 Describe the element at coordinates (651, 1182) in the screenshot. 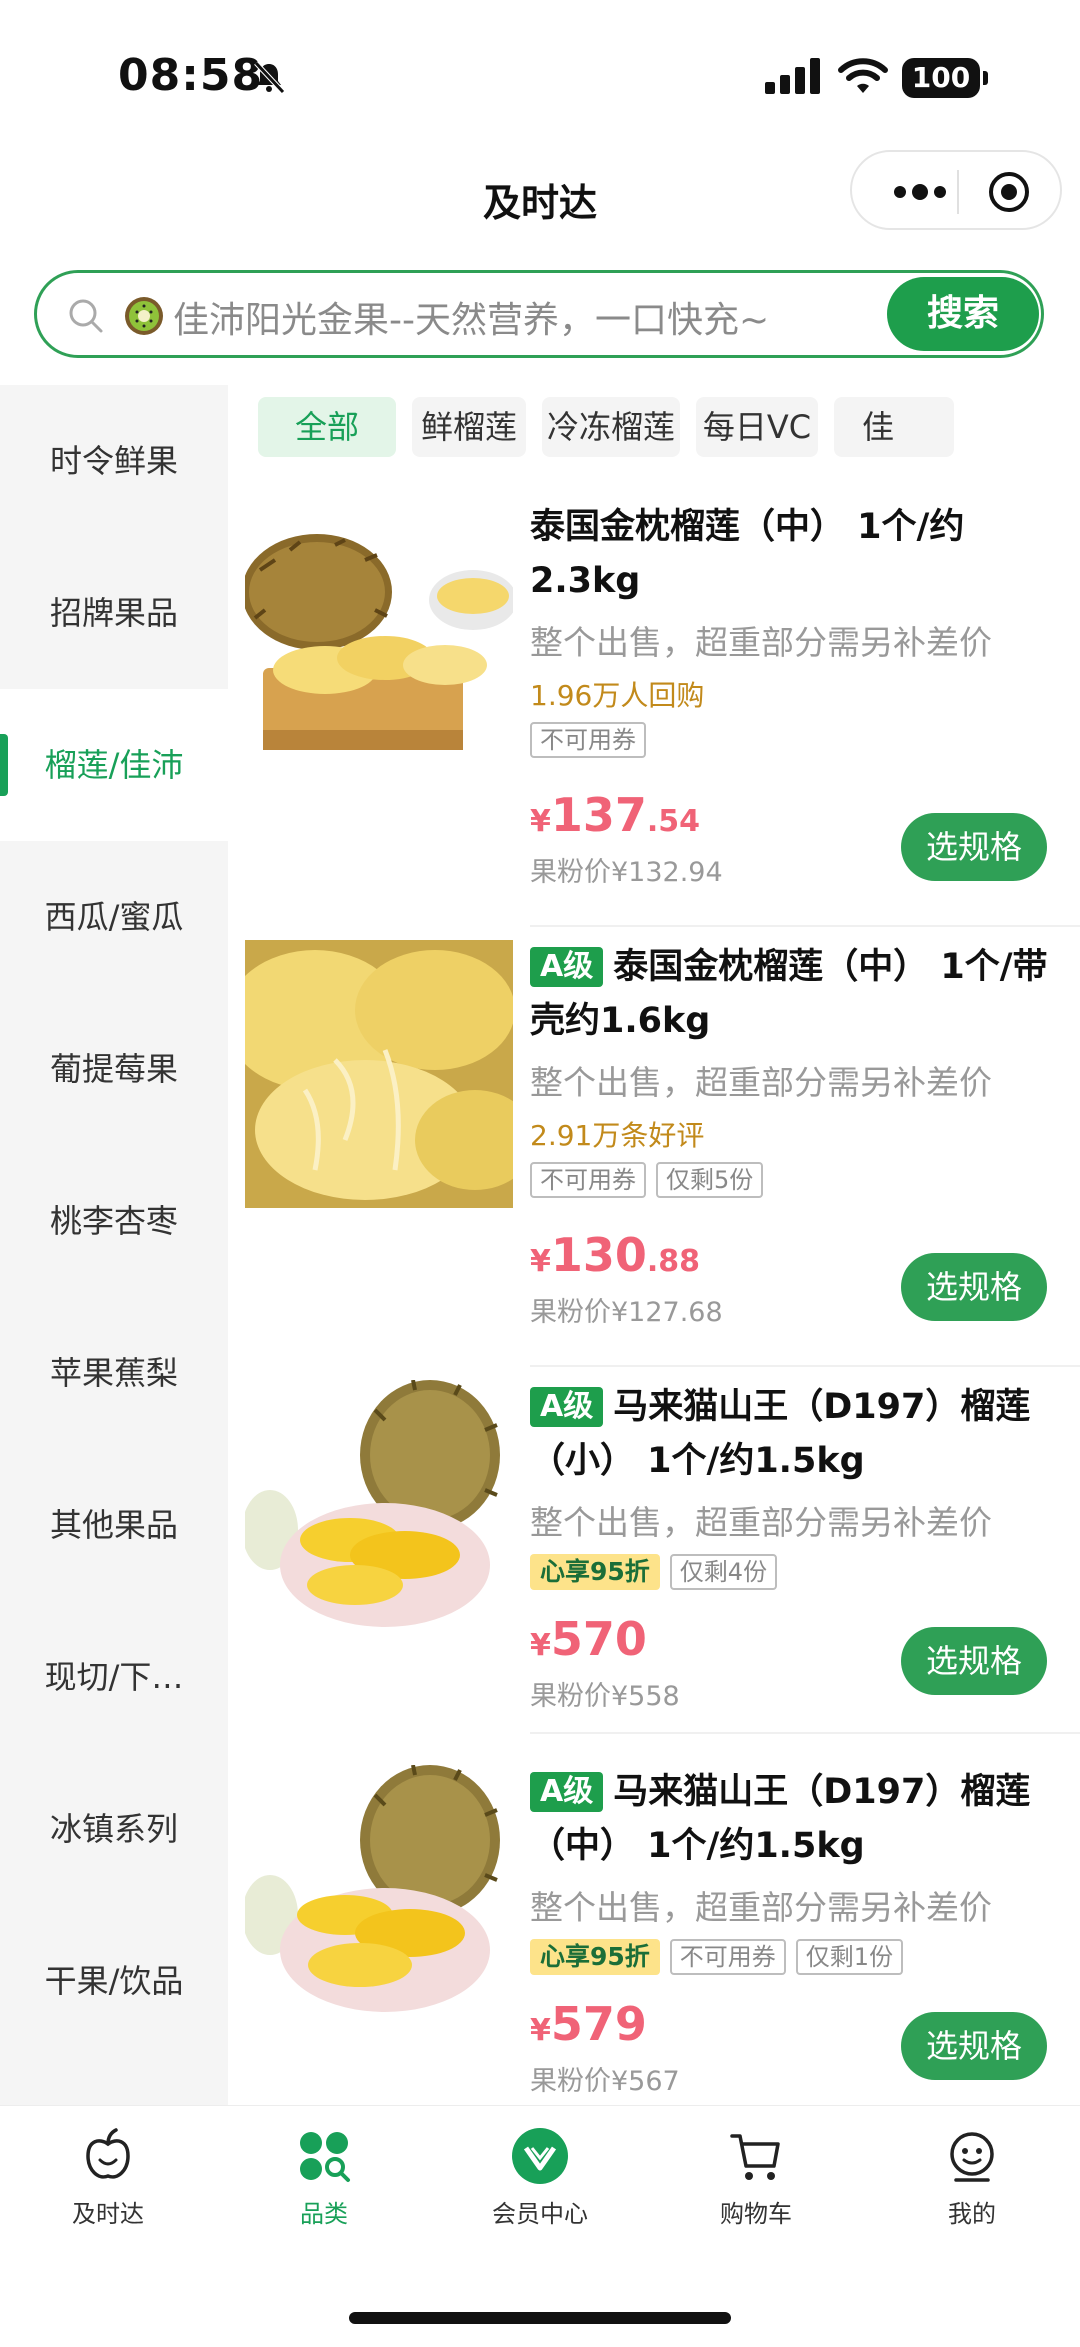

I see `product-badges: 不可用券 仅剩5份` at that location.